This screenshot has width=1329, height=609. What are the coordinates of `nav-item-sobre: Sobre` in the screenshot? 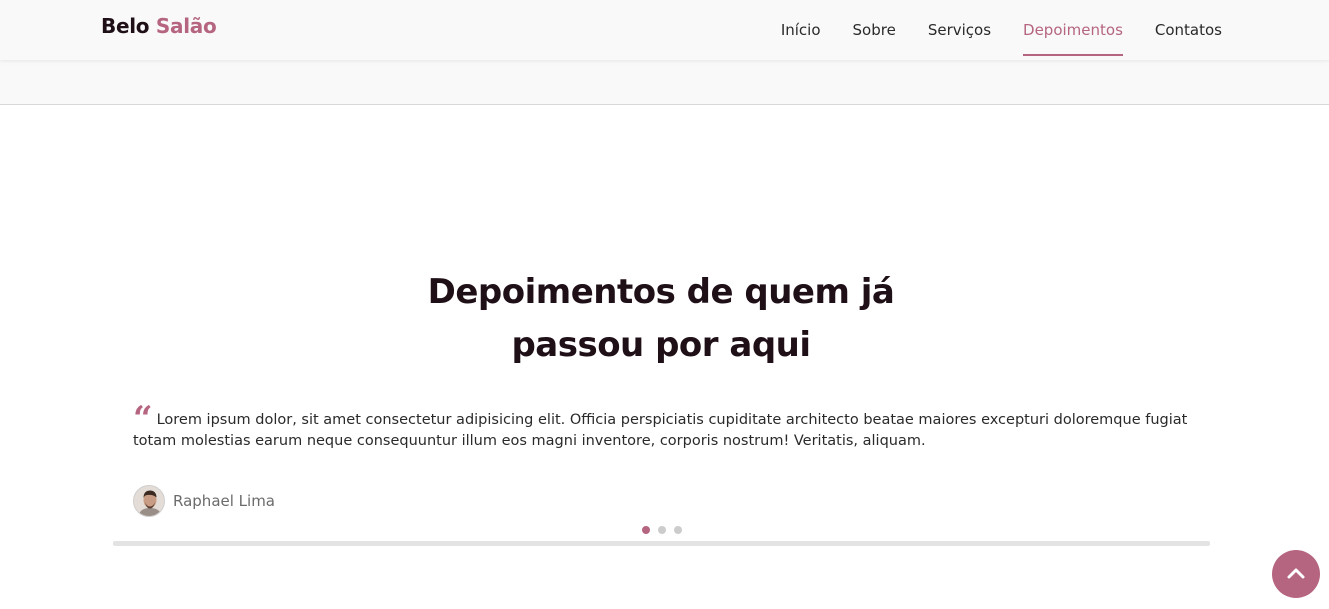 It's located at (874, 30).